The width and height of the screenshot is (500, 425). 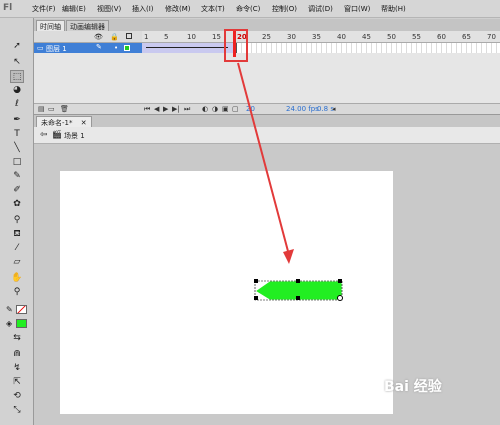 I want to click on bone-tool-icon: ⚲, so click(x=17, y=220).